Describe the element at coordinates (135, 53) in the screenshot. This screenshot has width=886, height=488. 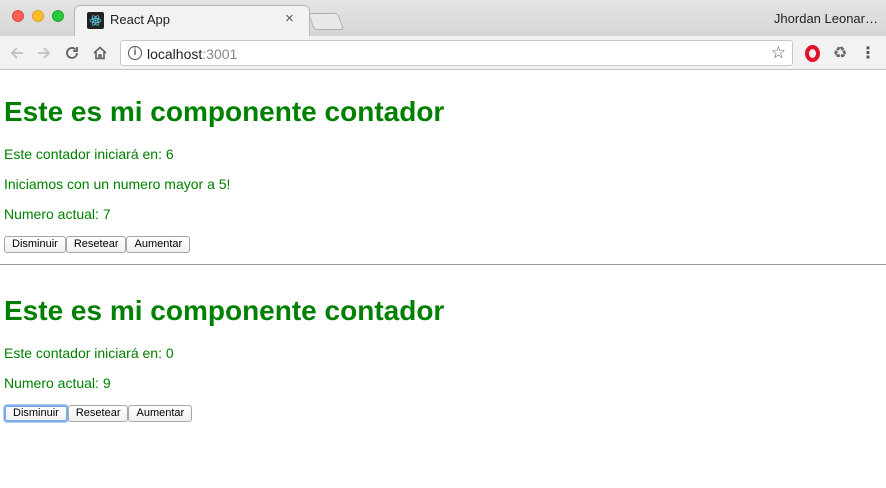
I see `info-icon: i` at that location.